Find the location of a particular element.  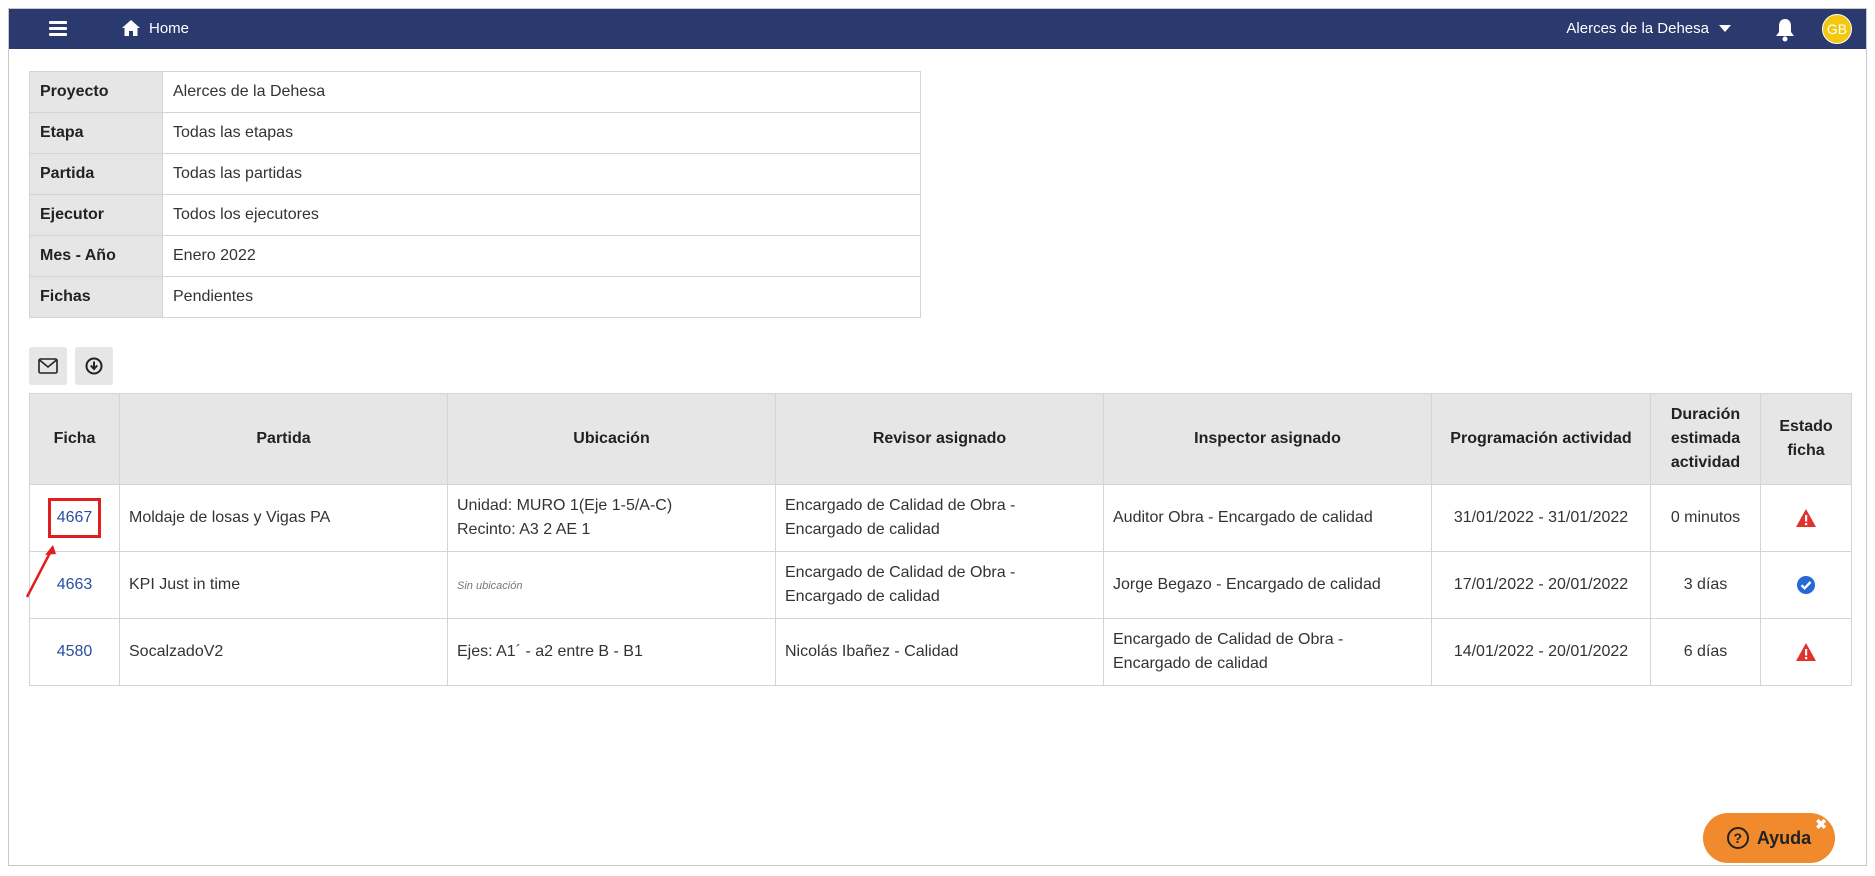

header-estado: Estado ficha is located at coordinates (1806, 439).